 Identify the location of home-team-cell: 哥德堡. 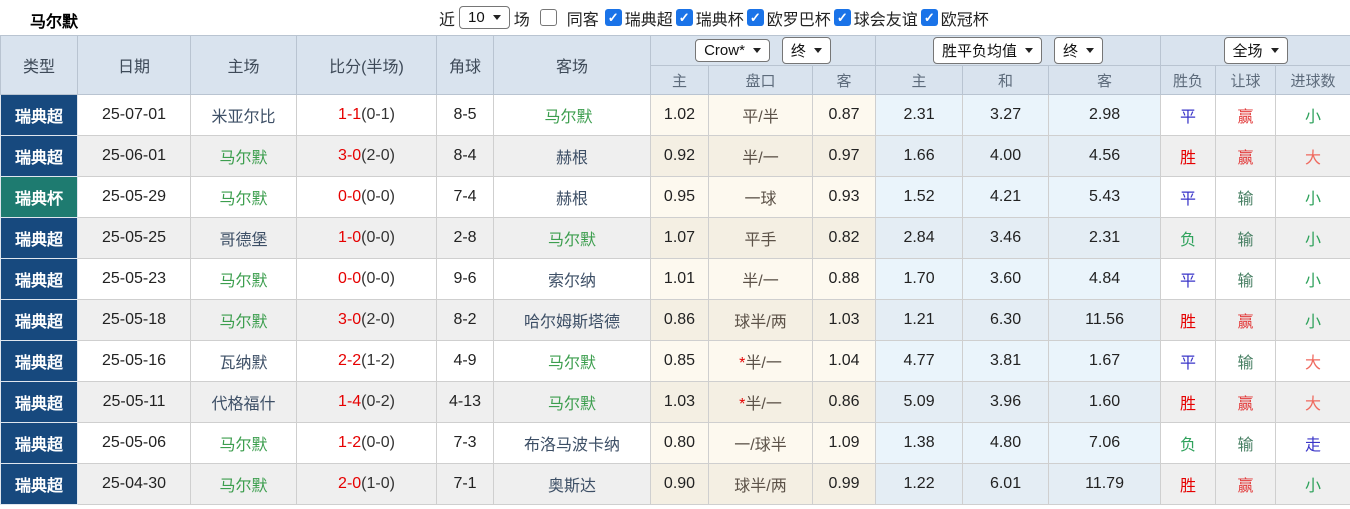
(243, 238).